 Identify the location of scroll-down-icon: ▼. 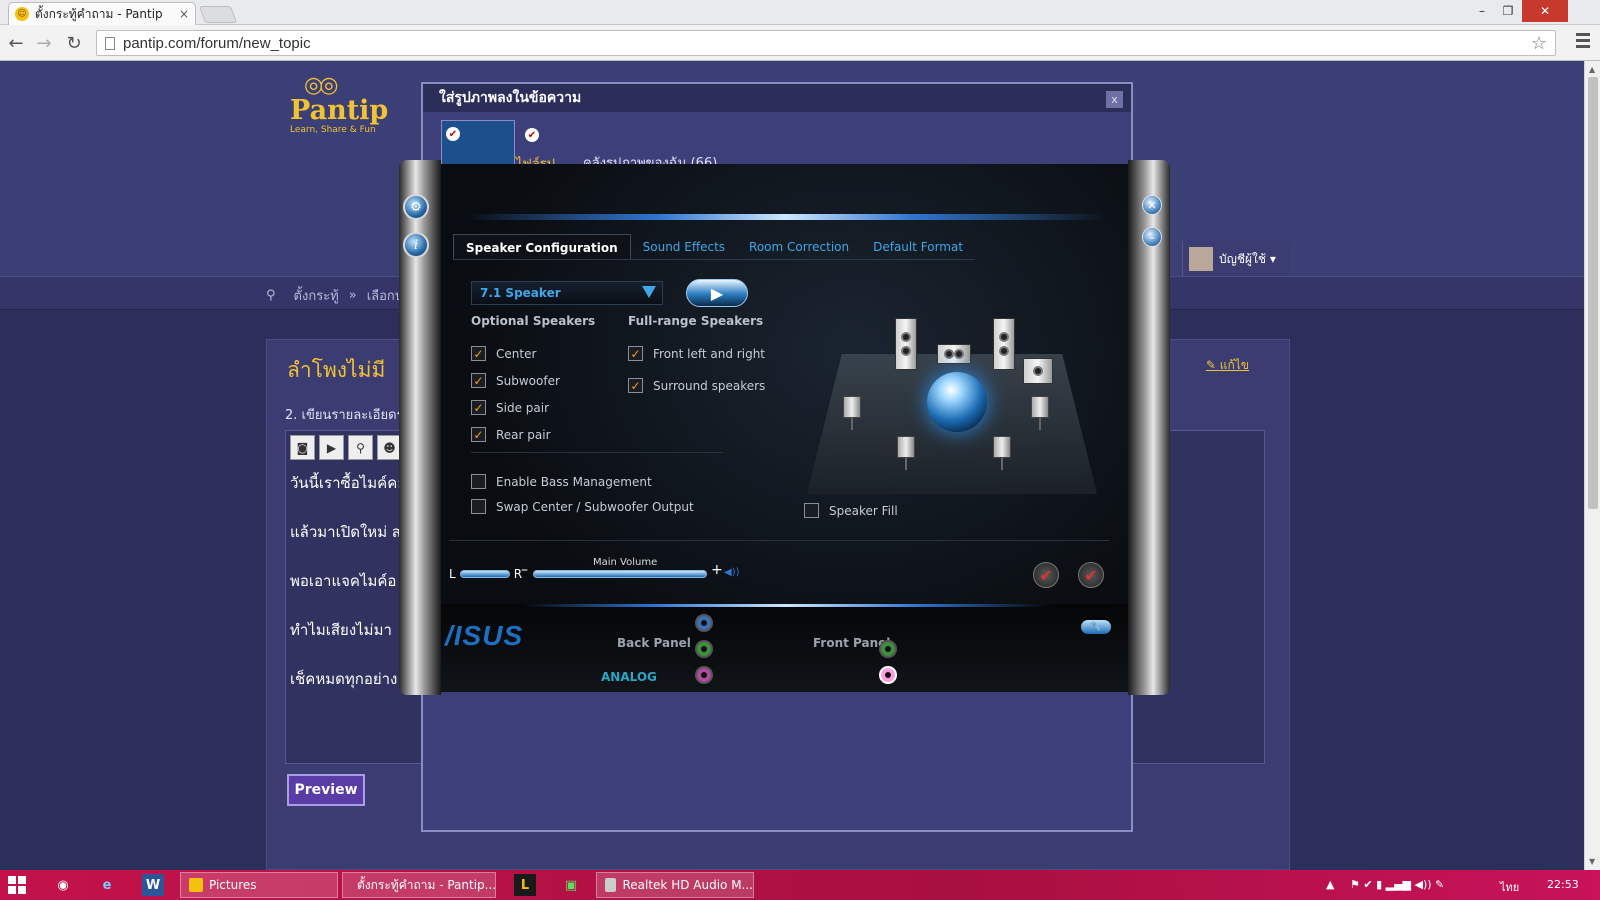
(1592, 861).